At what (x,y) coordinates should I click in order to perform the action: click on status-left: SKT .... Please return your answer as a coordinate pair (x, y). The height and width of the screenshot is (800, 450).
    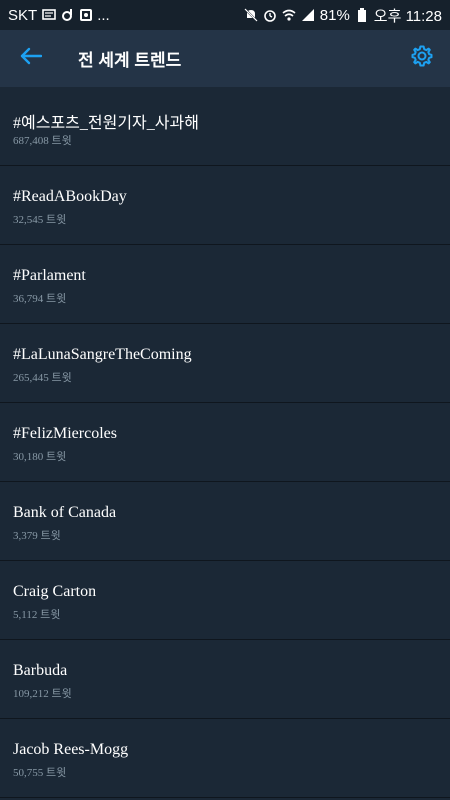
    Looking at the image, I should click on (59, 15).